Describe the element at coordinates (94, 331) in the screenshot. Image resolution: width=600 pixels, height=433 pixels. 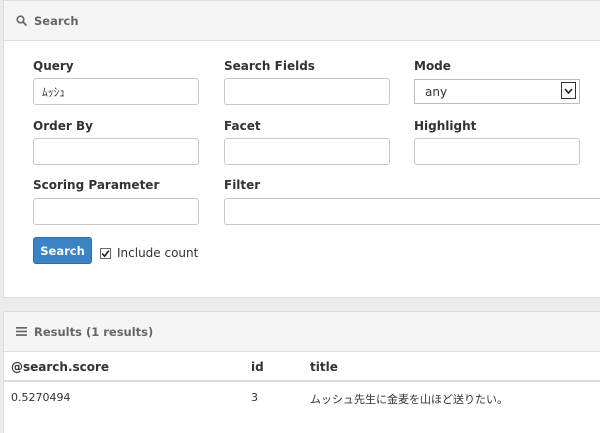
I see `results-panel-title: Results (1 results)` at that location.